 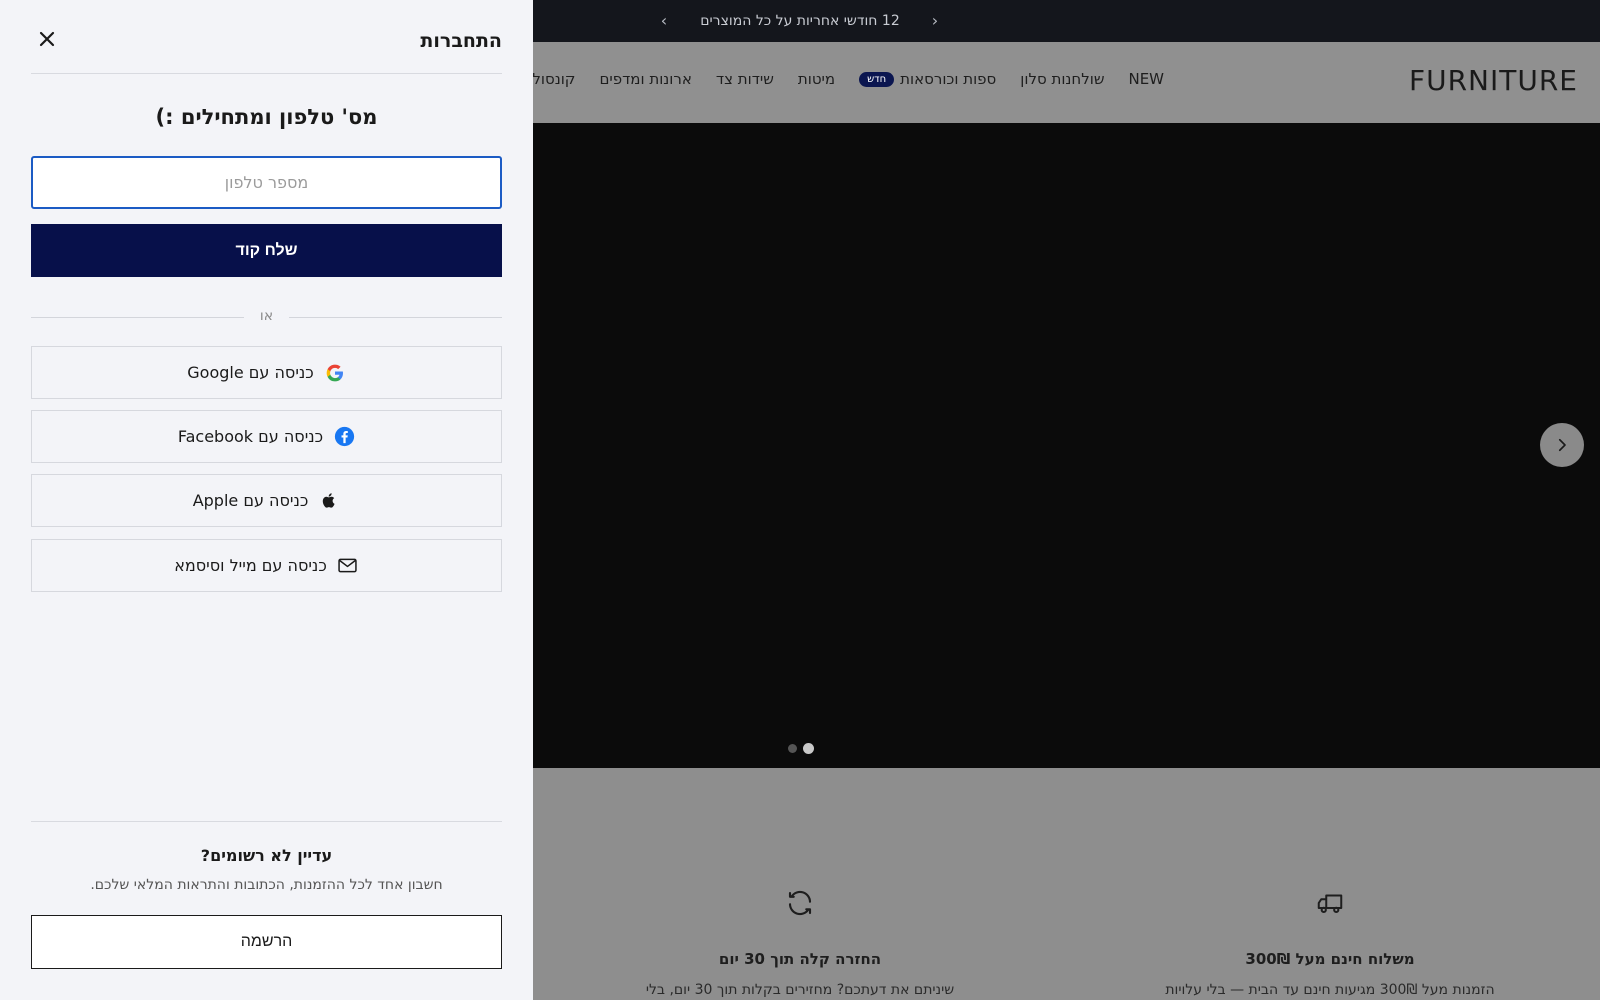 What do you see at coordinates (250, 372) in the screenshot?
I see `google-login-label: כניסה עם Google` at bounding box center [250, 372].